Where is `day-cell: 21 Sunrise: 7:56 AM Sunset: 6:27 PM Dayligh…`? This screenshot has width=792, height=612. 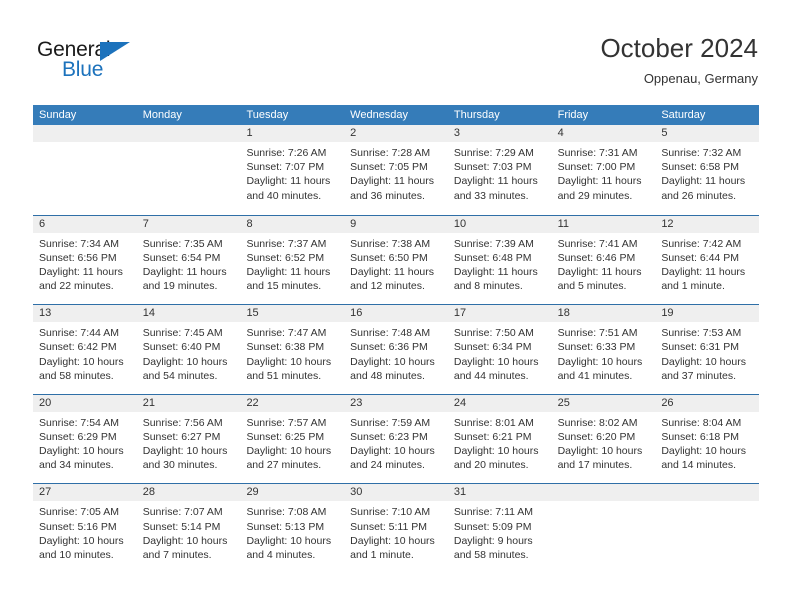
day-cell: 21 Sunrise: 7:56 AM Sunset: 6:27 PM Dayligh… is located at coordinates (188, 439).